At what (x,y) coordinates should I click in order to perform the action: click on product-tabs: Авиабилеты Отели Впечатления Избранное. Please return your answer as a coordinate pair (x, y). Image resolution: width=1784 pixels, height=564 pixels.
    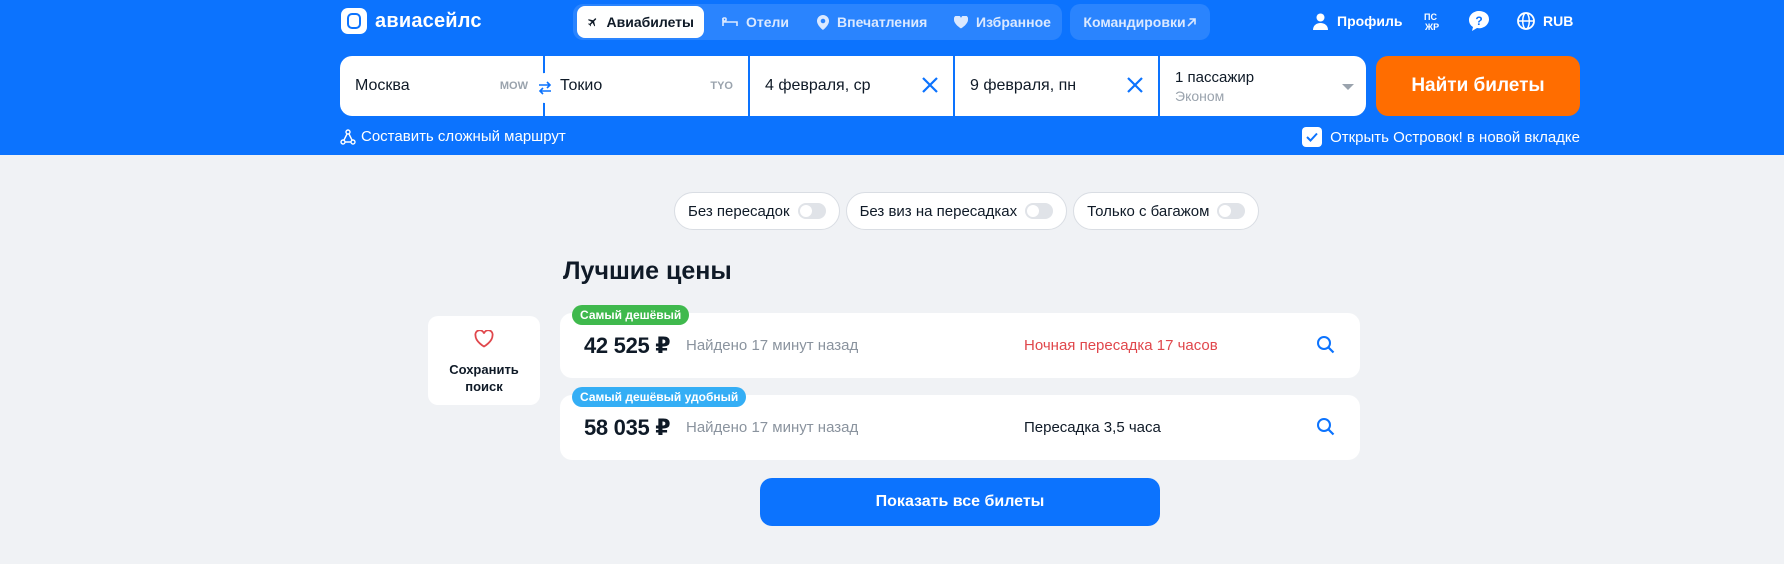
    Looking at the image, I should click on (817, 22).